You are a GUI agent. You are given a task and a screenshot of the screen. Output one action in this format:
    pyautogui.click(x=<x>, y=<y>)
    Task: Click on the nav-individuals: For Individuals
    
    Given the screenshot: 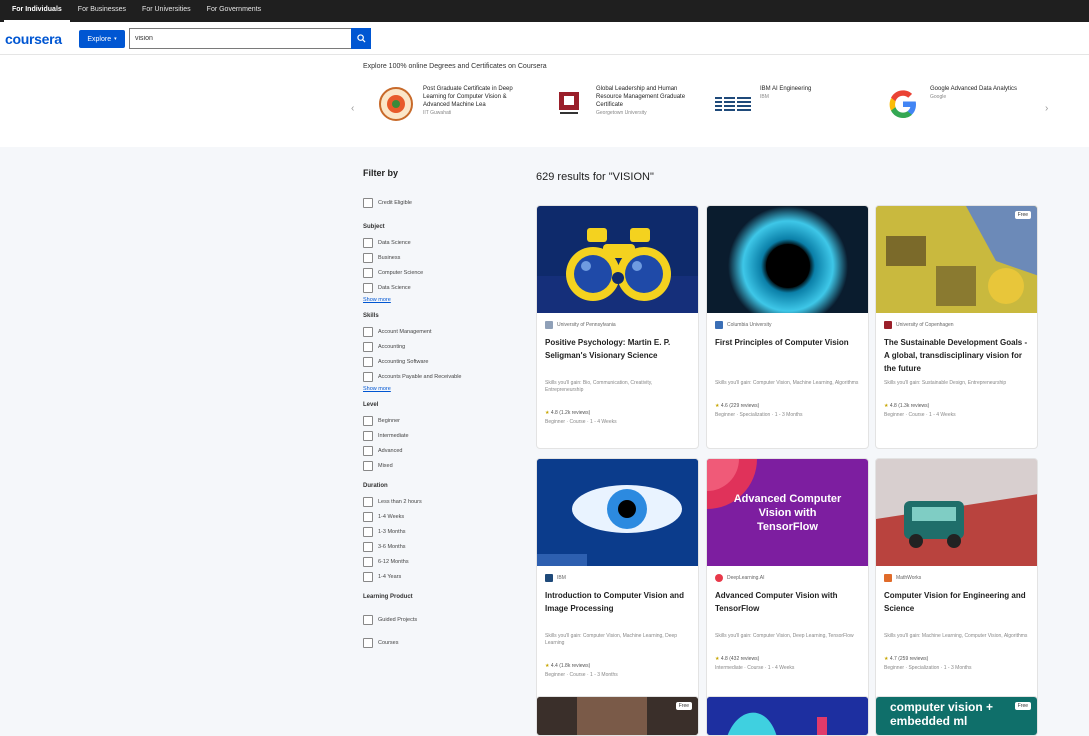 What is the action you would take?
    pyautogui.click(x=37, y=12)
    